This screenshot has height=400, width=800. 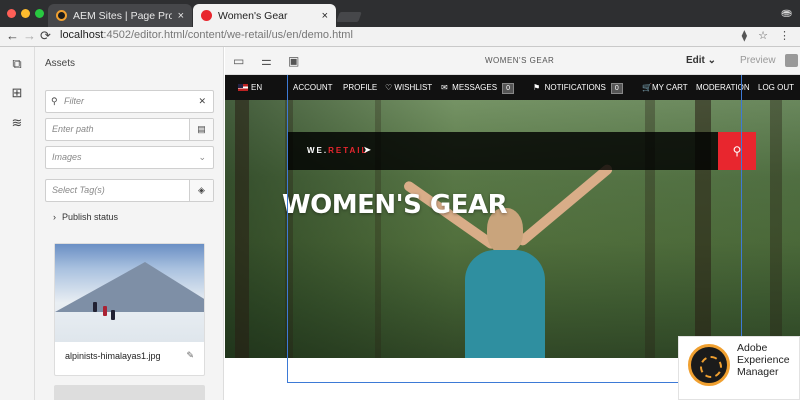 I want to click on nav-account: ACCOUNT, so click(x=313, y=87).